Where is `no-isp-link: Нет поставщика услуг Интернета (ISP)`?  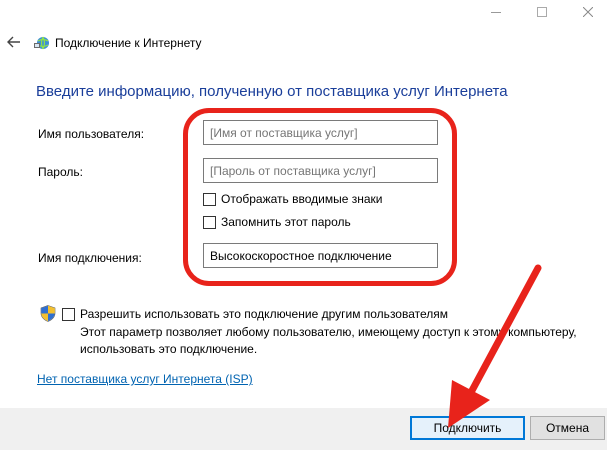 no-isp-link: Нет поставщика услуг Интернета (ISP) is located at coordinates (145, 379).